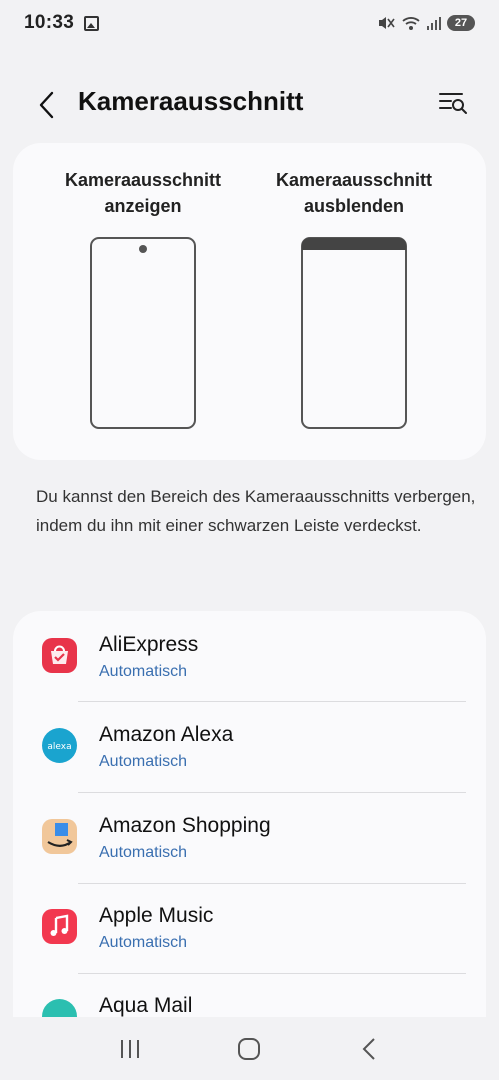 This screenshot has width=499, height=1080. Describe the element at coordinates (59, 926) in the screenshot. I see `apple-music-icon` at that location.